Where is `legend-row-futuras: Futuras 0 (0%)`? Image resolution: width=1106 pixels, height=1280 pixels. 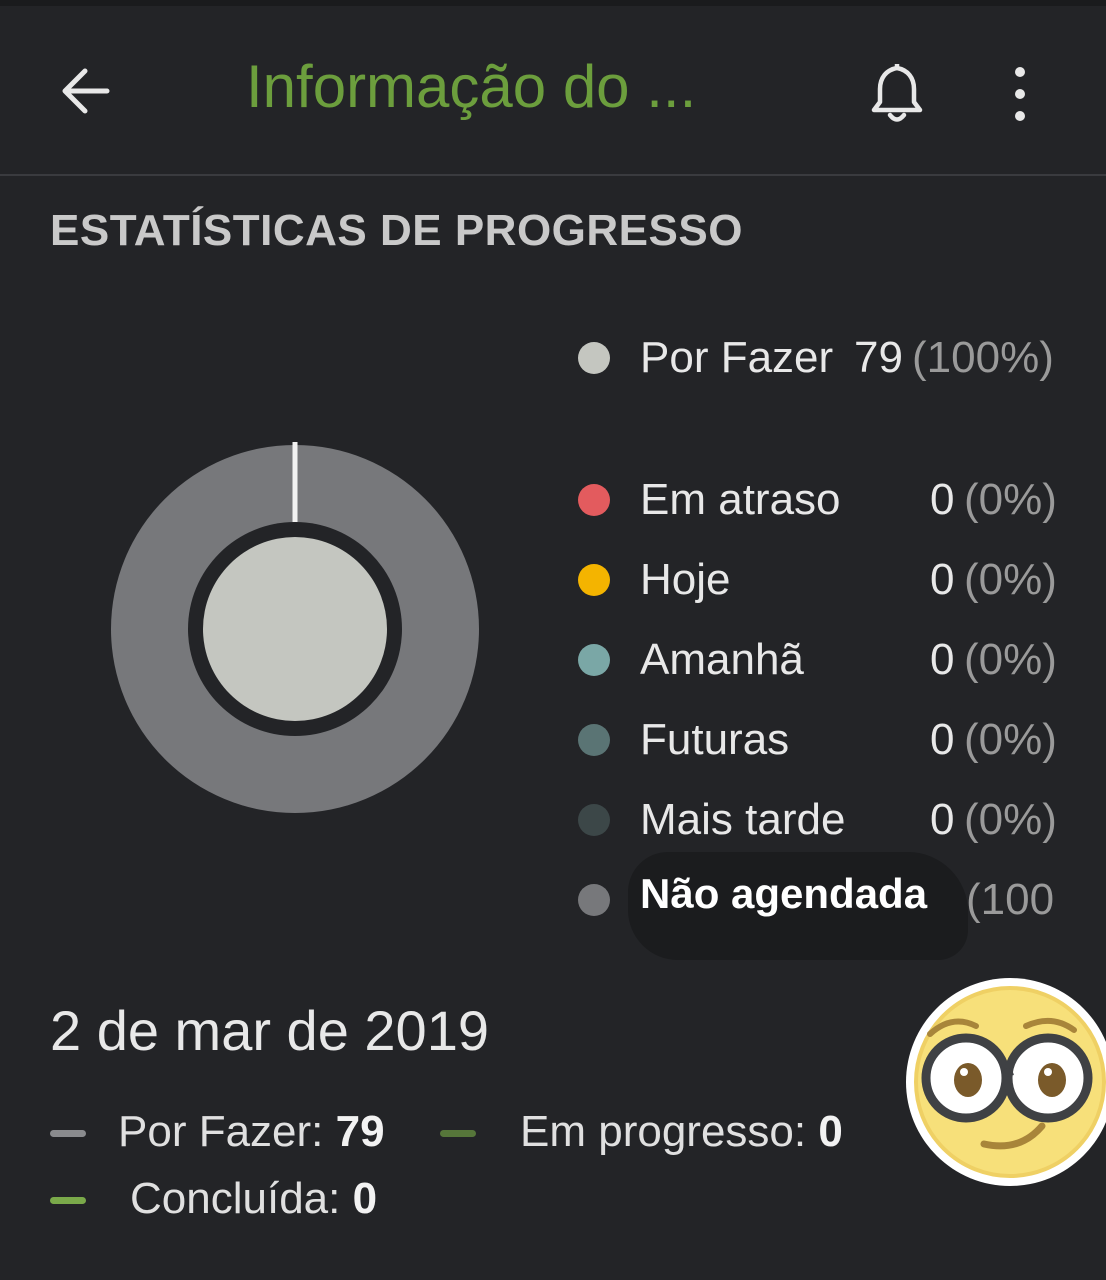
legend-row-futuras: Futuras 0 (0%) is located at coordinates (828, 740).